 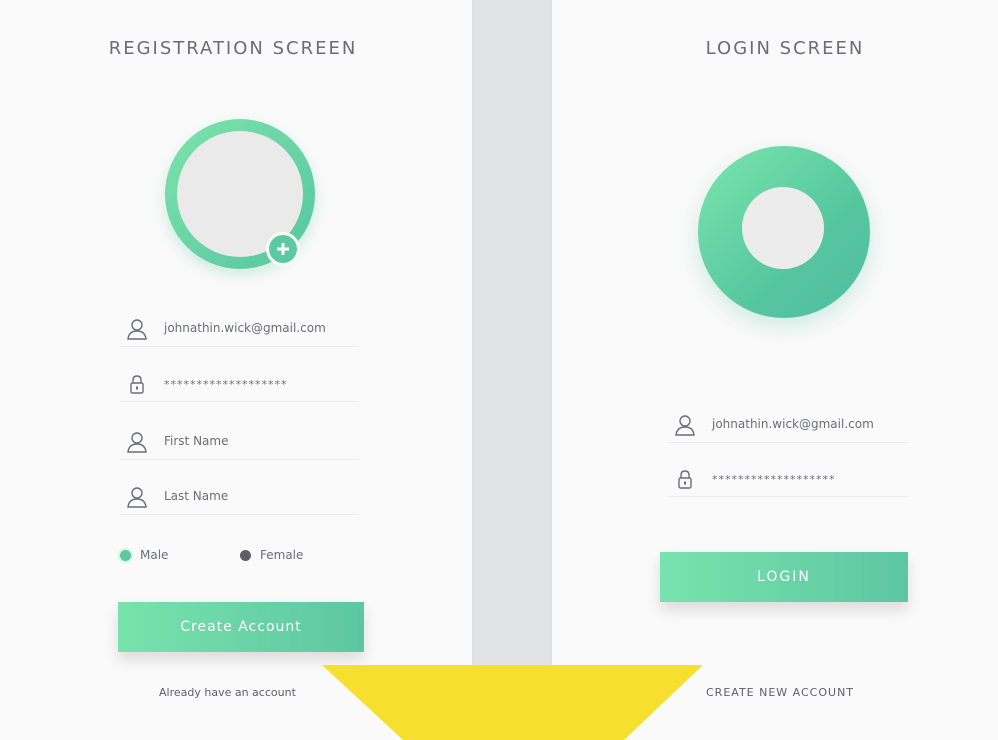 I want to click on avatar-center, so click(x=783, y=228).